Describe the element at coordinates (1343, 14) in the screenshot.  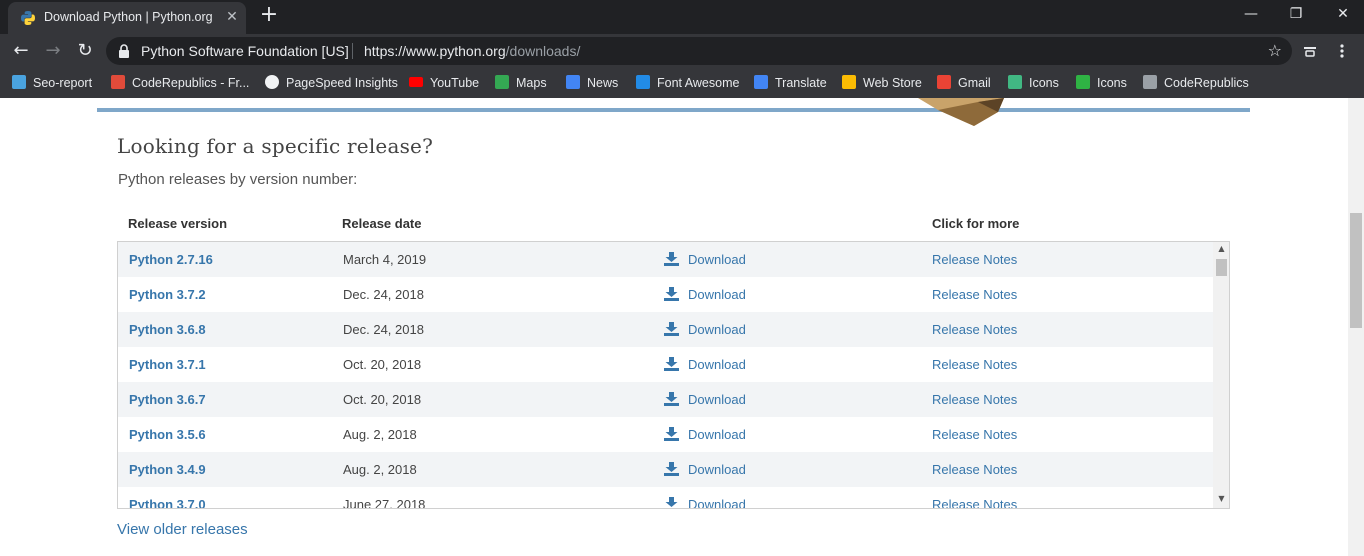
I see `close-window-button: ✕` at that location.